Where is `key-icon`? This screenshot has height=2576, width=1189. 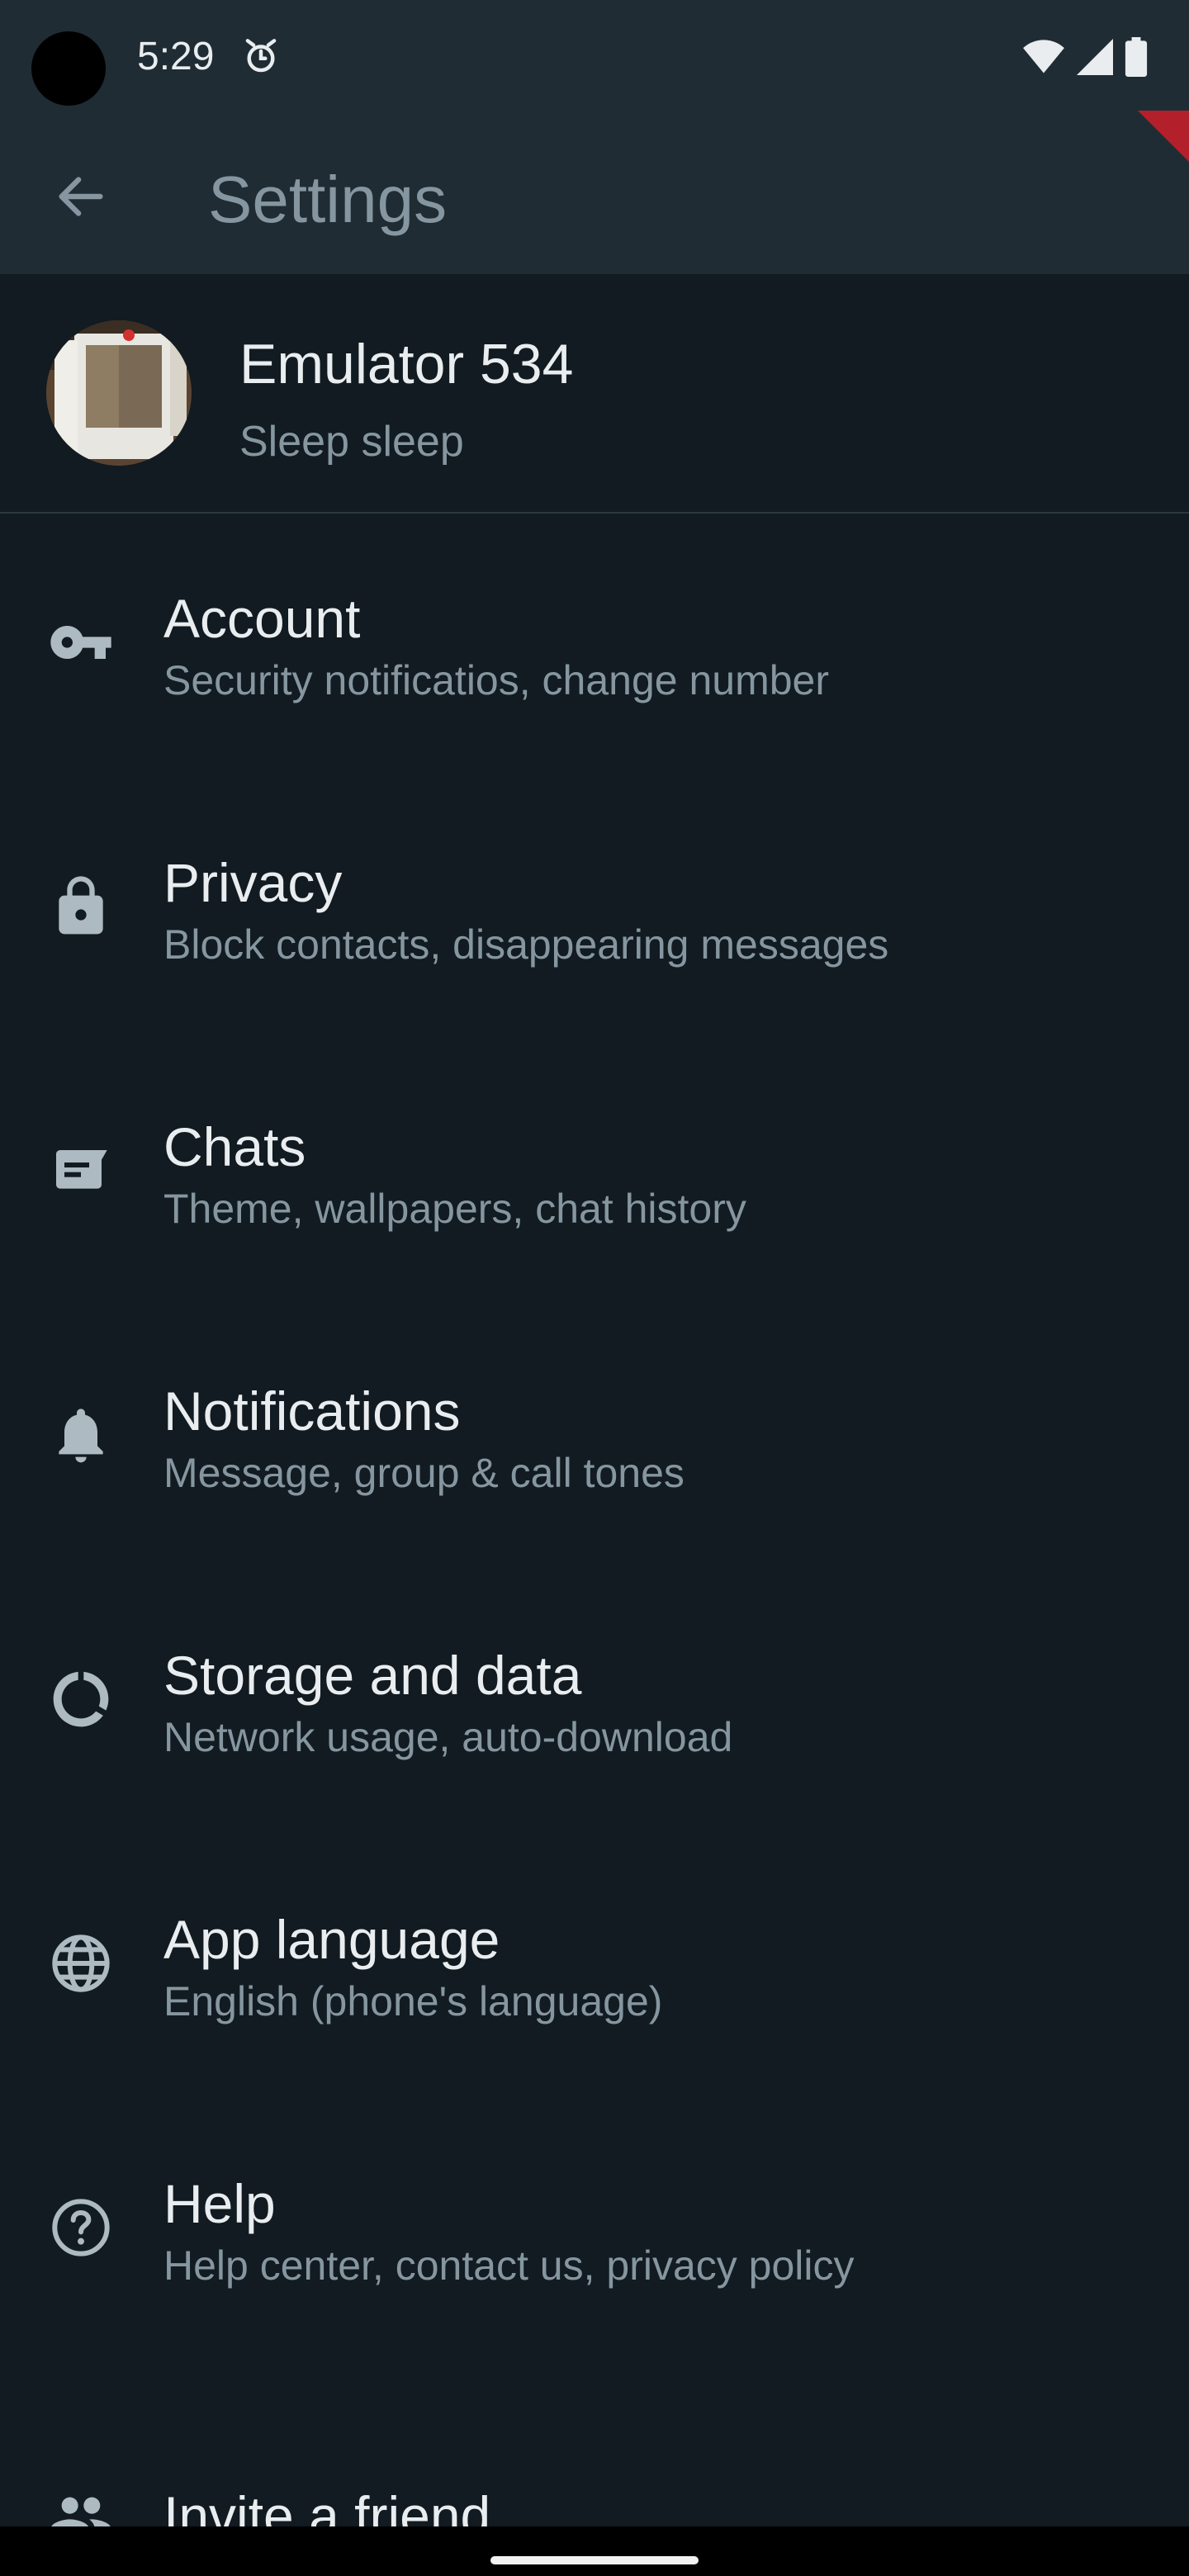
key-icon is located at coordinates (81, 642).